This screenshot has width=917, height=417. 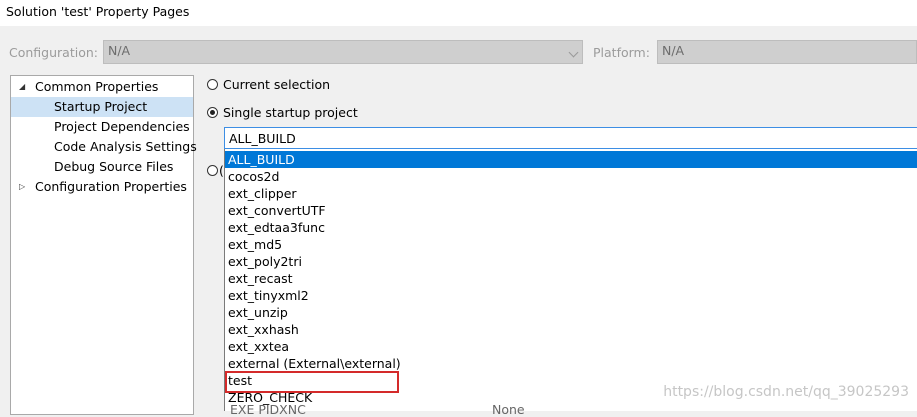 I want to click on tree-item-label: Debug Source Files, so click(x=114, y=166).